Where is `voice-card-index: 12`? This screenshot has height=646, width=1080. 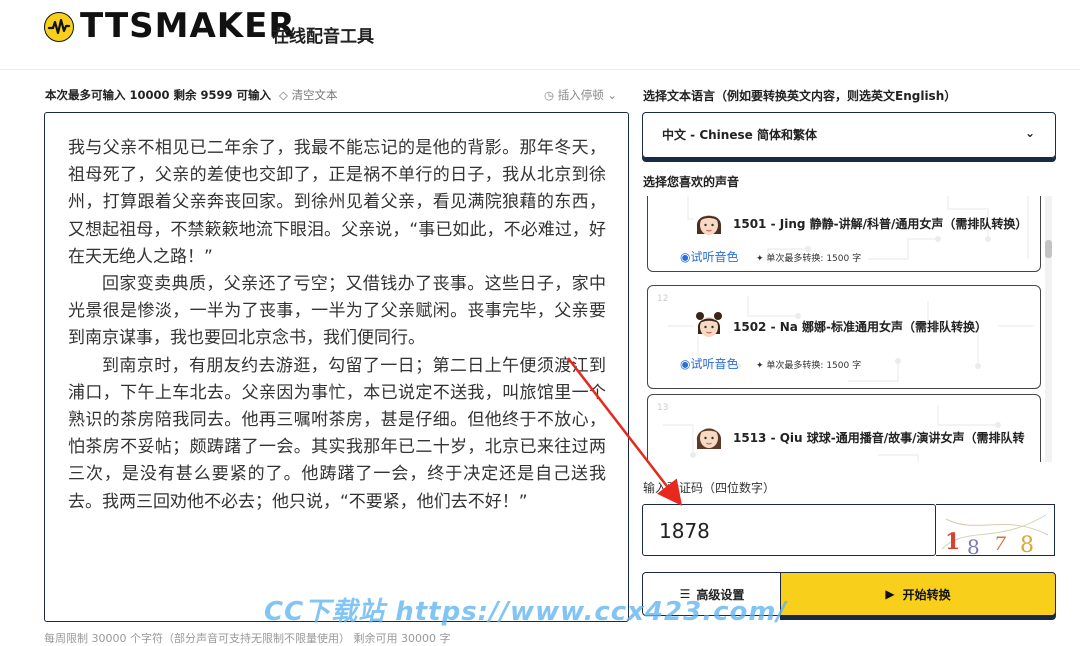
voice-card-index: 12 is located at coordinates (663, 299).